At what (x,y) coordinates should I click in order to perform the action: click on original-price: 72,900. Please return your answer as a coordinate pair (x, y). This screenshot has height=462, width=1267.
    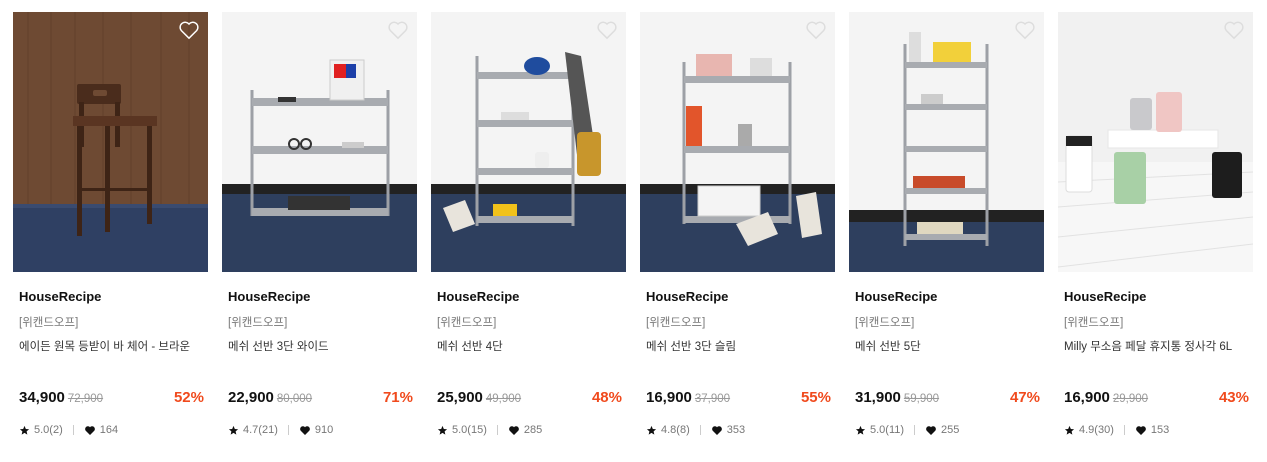
    Looking at the image, I should click on (85, 399).